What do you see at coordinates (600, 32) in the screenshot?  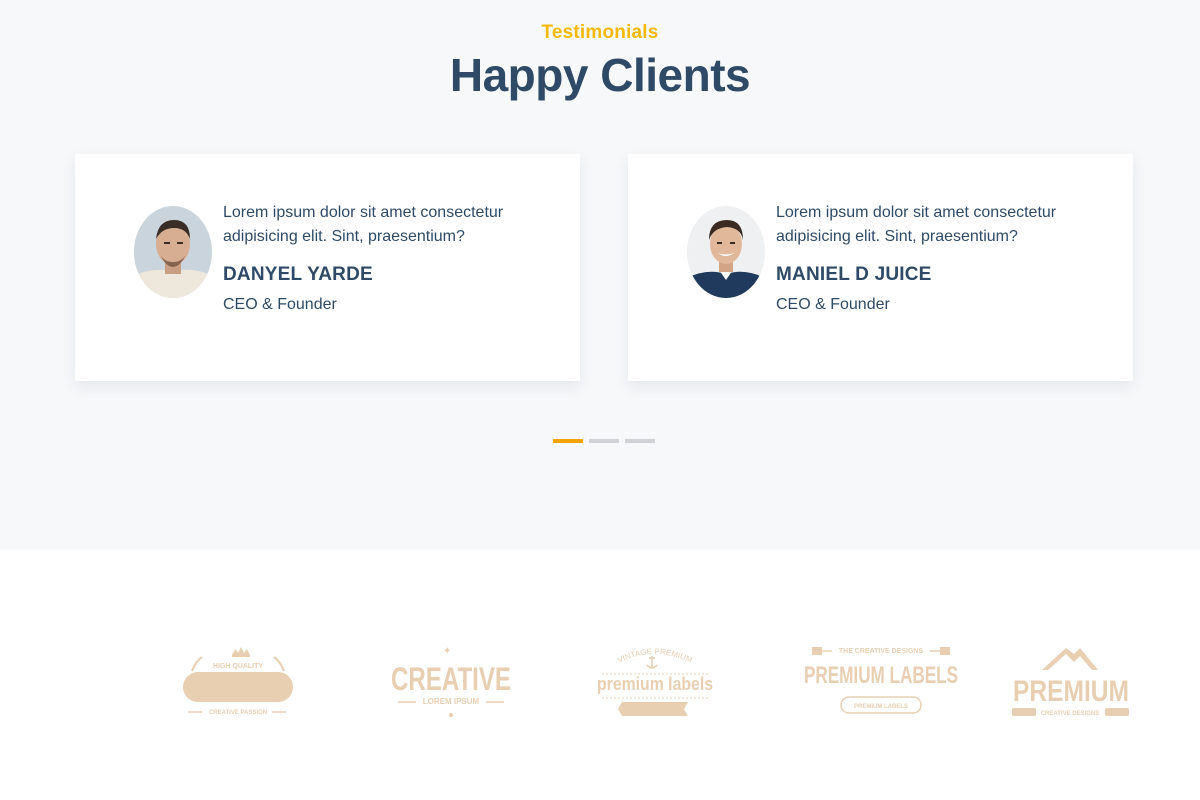 I see `section-eyebrow: Testimonials` at bounding box center [600, 32].